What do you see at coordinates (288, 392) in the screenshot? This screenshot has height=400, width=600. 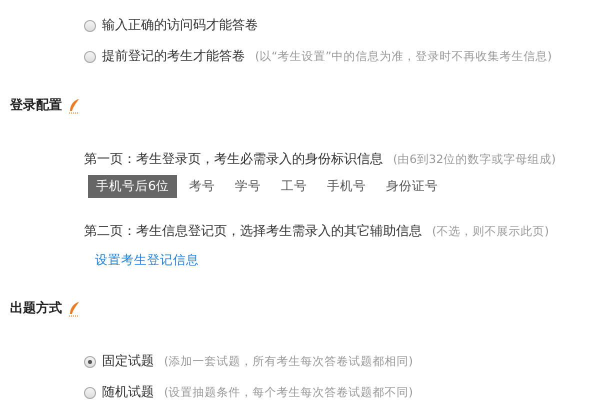 I see `option-hint: (设置抽题条件，每个考生每次答卷试题都不同)` at bounding box center [288, 392].